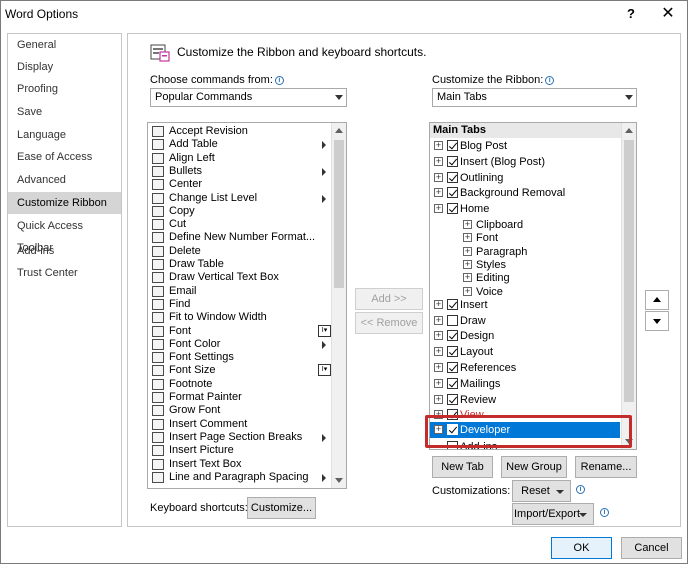 Image resolution: width=688 pixels, height=564 pixels. What do you see at coordinates (64, 251) in the screenshot?
I see `nav-item-add-ins: Add-ins` at bounding box center [64, 251].